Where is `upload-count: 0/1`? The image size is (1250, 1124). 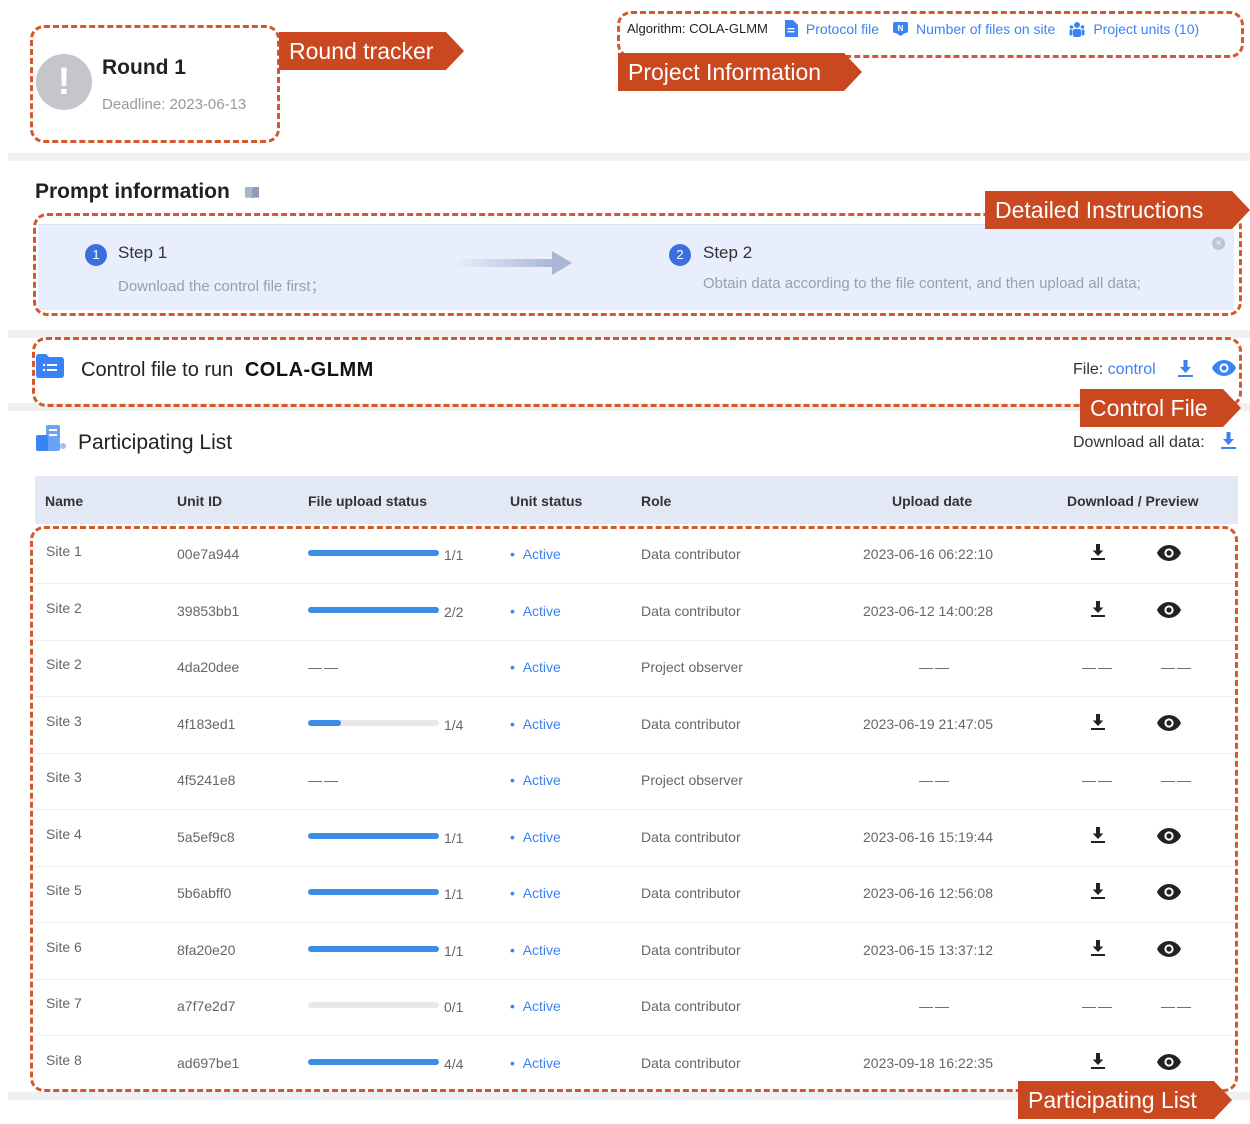 upload-count: 0/1 is located at coordinates (454, 1007).